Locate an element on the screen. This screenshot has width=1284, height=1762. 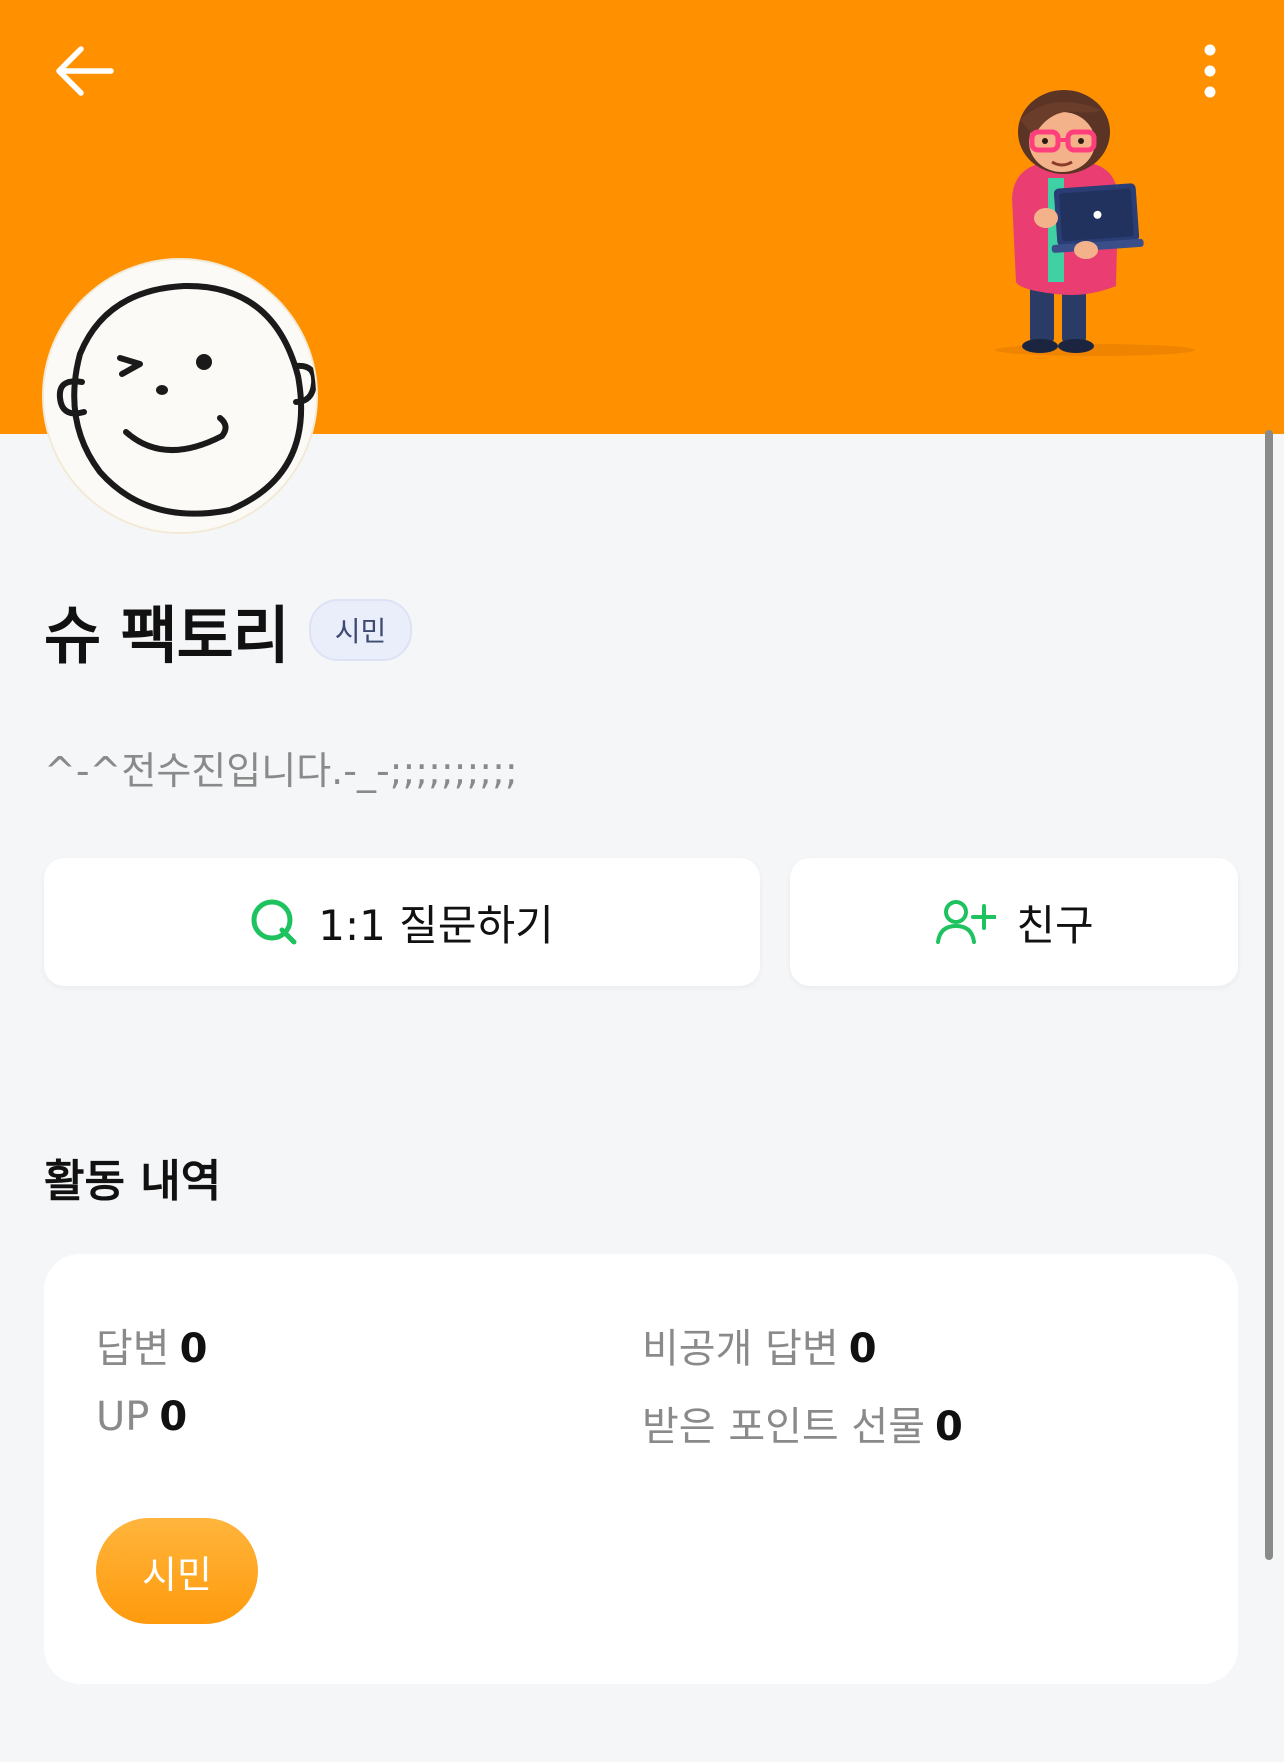
profile-name-row: 슈 팩토리 시민 is located at coordinates (228, 631).